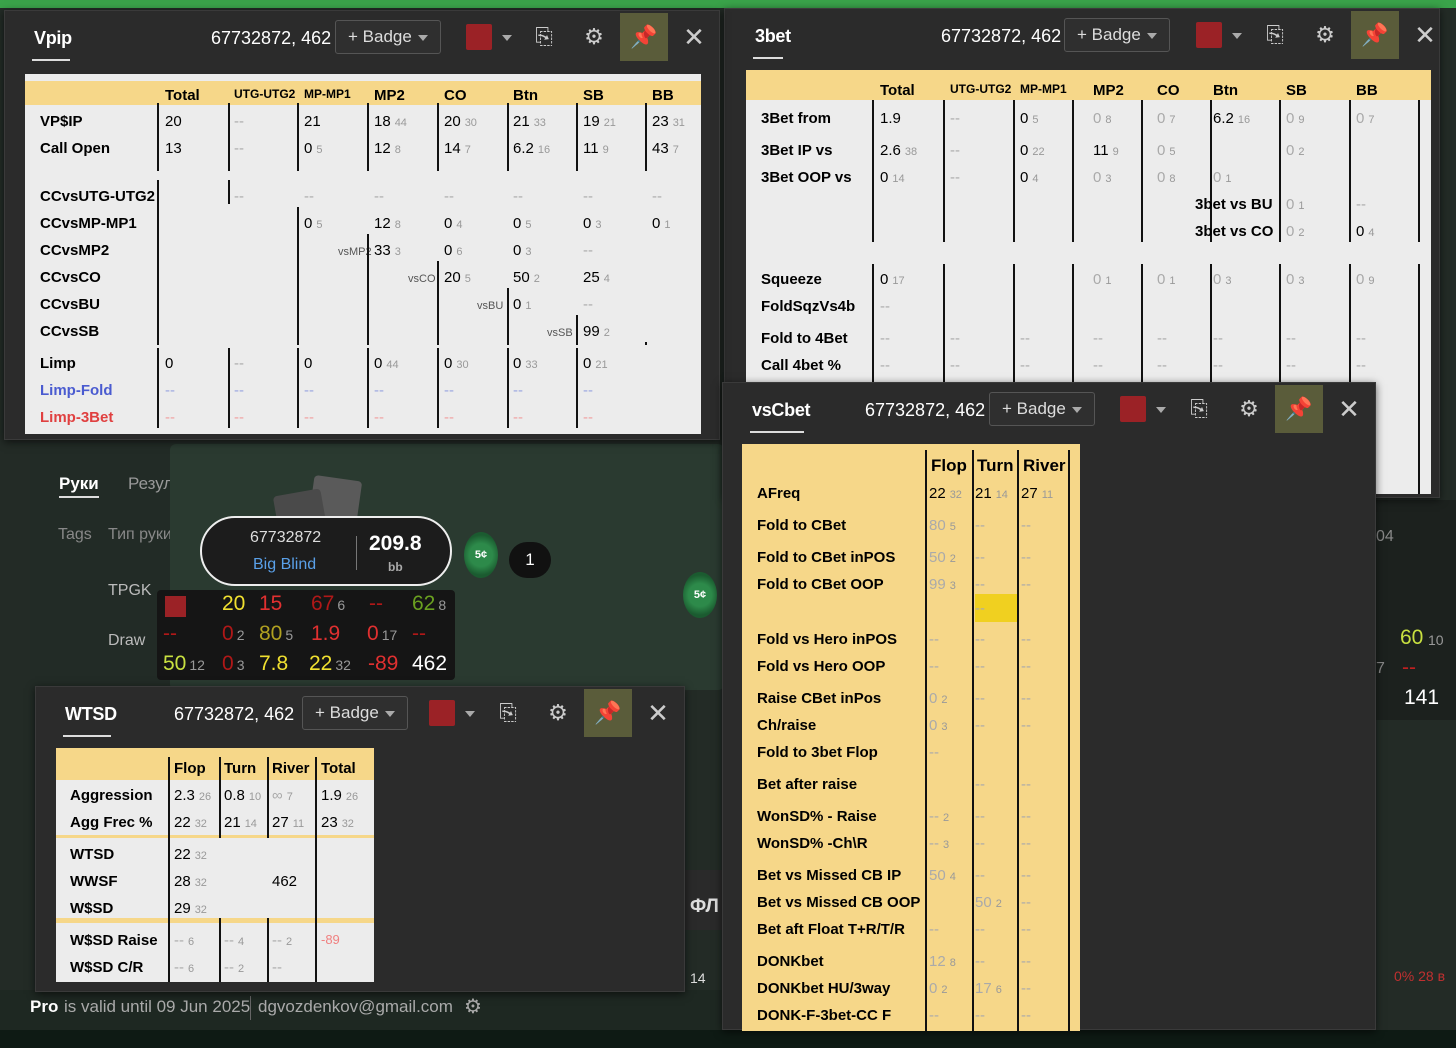 The image size is (1456, 1048). What do you see at coordinates (107, 967) in the screenshot?
I see `row-label: W$SD C/R` at bounding box center [107, 967].